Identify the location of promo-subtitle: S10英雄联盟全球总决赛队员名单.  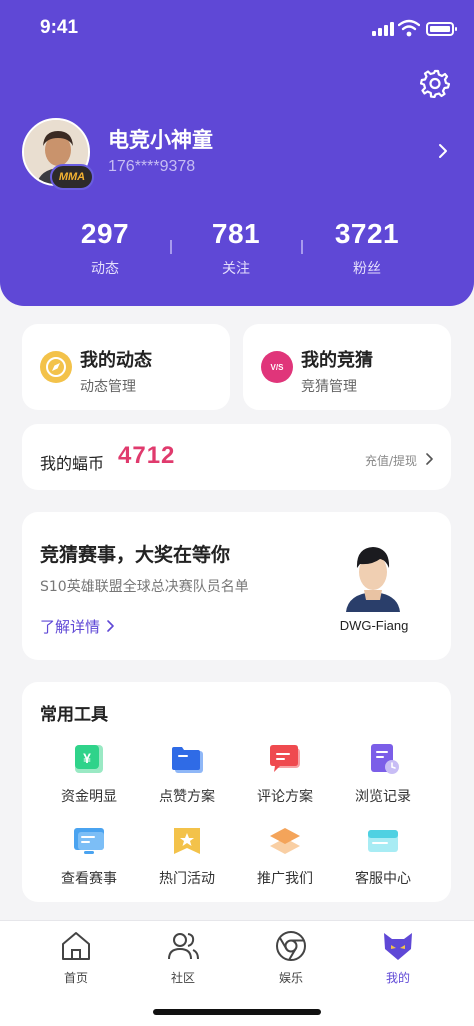
(144, 587).